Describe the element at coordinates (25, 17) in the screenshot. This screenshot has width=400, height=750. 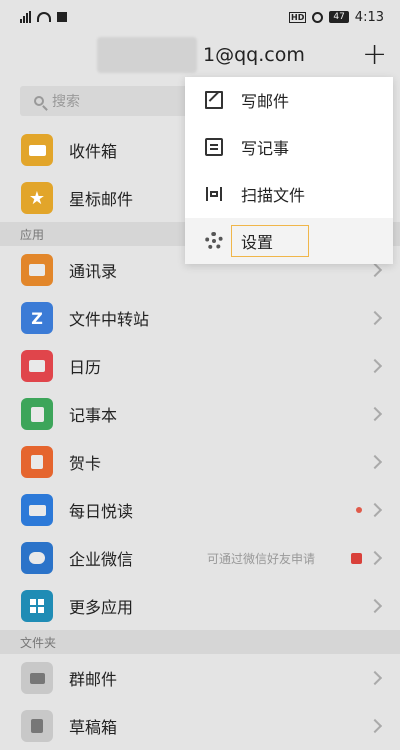
I see `signal-icon` at that location.